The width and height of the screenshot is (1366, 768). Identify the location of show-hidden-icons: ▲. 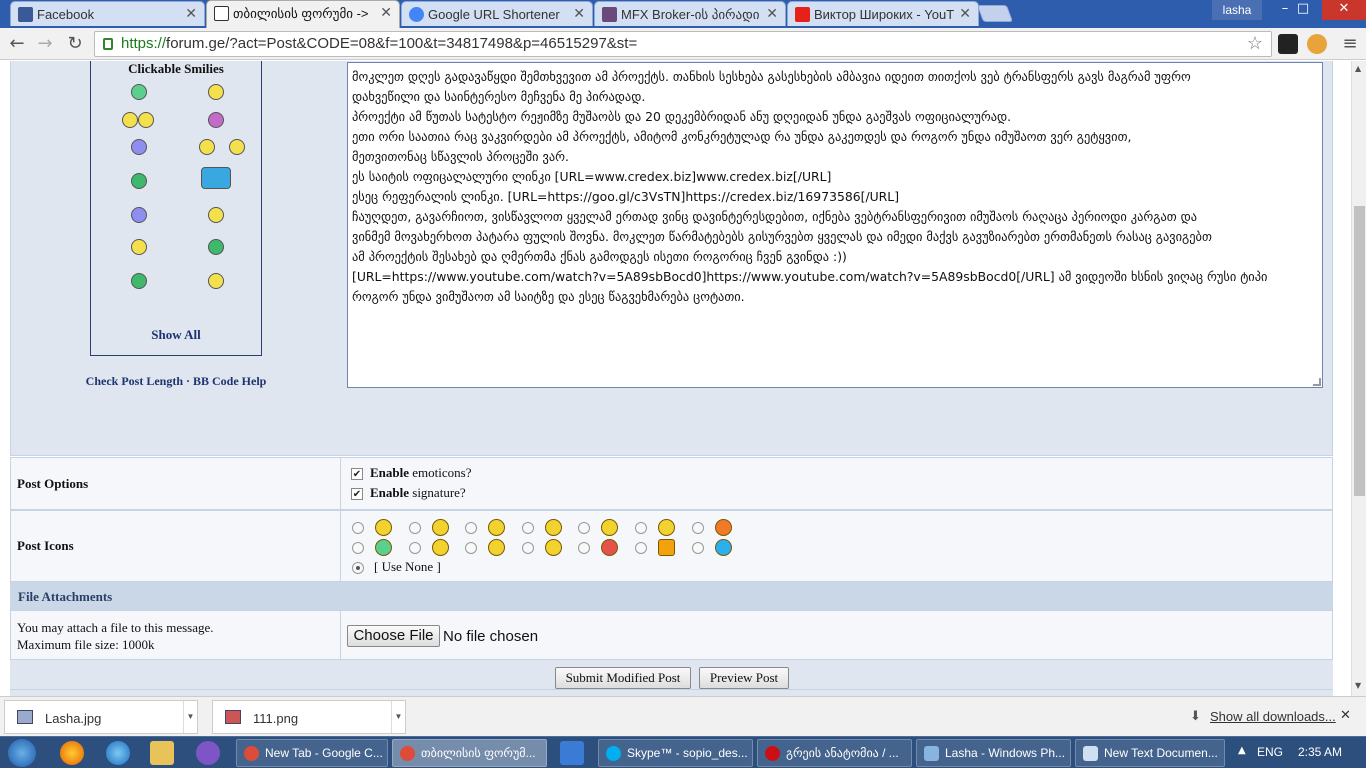
(1242, 750).